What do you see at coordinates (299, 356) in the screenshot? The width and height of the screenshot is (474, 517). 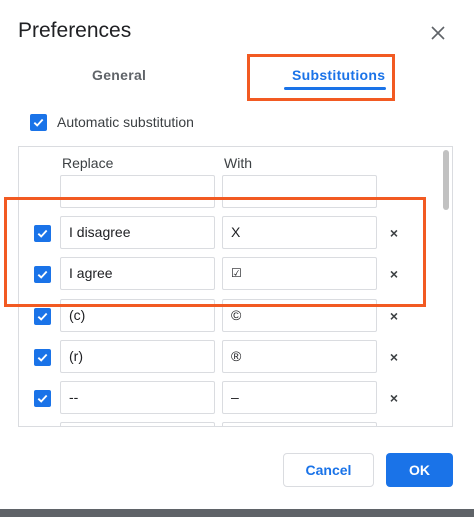 I see `with-input: ®` at bounding box center [299, 356].